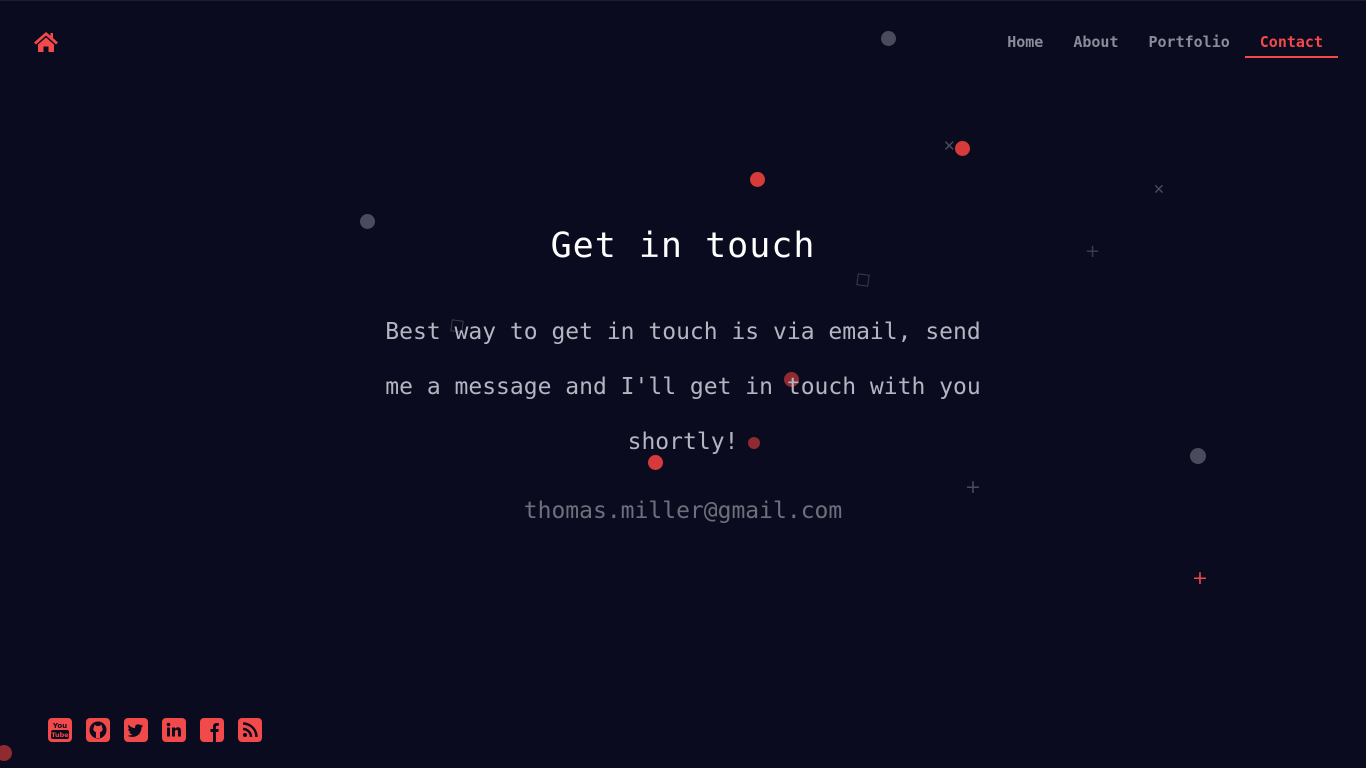 Image resolution: width=1366 pixels, height=768 pixels. Describe the element at coordinates (98, 730) in the screenshot. I see `github-icon` at that location.